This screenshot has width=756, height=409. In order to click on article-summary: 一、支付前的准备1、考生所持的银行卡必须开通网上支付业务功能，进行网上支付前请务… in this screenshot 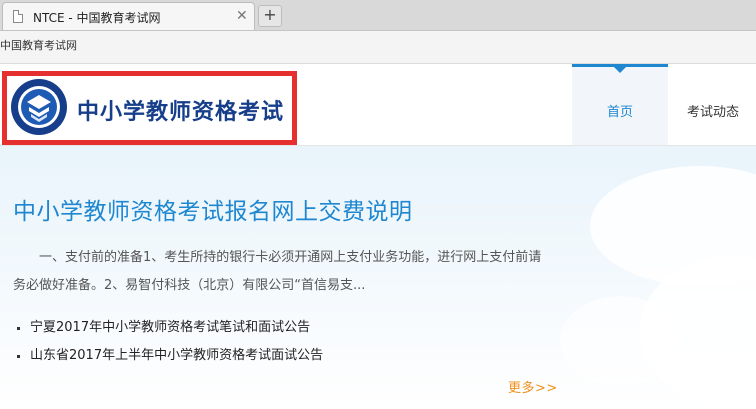, I will do `click(277, 271)`.